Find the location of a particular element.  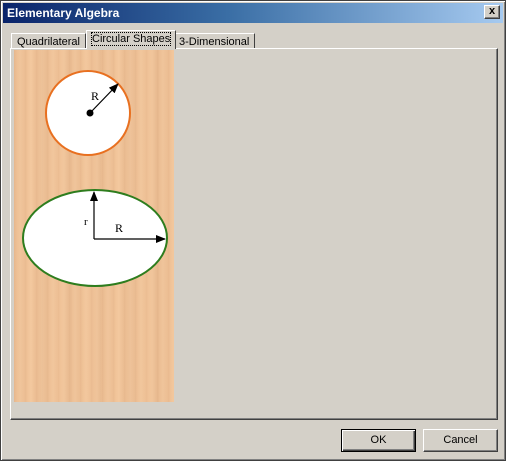

tab-circular-shapes: Circular Shapes is located at coordinates (131, 39).